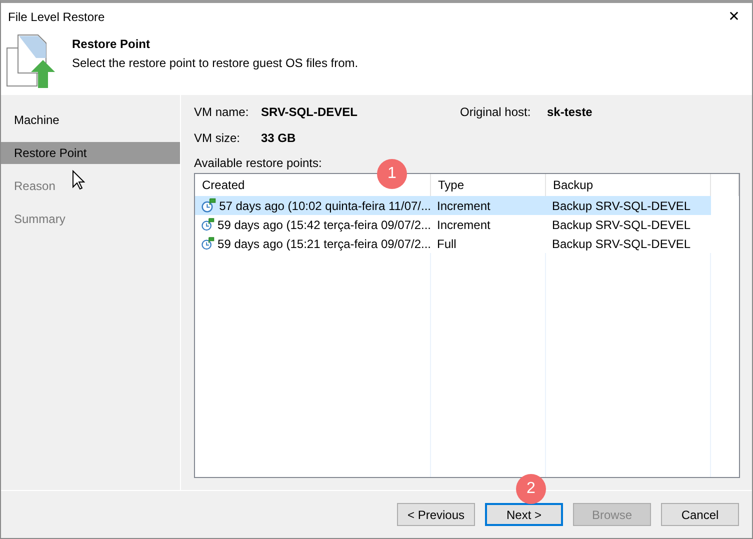  What do you see at coordinates (628, 205) in the screenshot?
I see `table-cell: Backup SRV-SQL-DEVEL` at bounding box center [628, 205].